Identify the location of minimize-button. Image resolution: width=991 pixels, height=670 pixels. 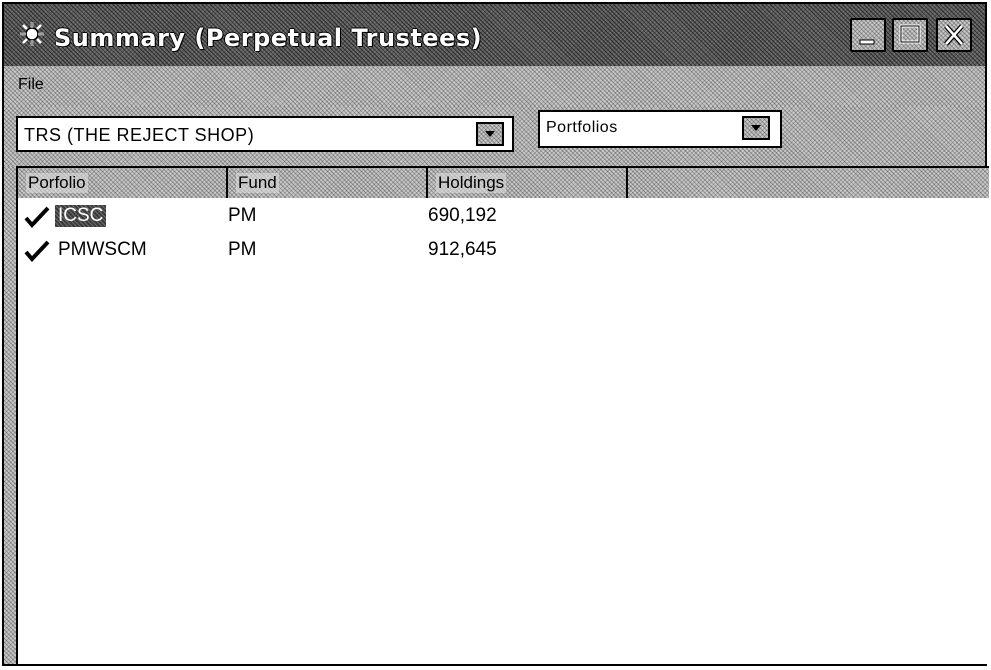
(868, 35).